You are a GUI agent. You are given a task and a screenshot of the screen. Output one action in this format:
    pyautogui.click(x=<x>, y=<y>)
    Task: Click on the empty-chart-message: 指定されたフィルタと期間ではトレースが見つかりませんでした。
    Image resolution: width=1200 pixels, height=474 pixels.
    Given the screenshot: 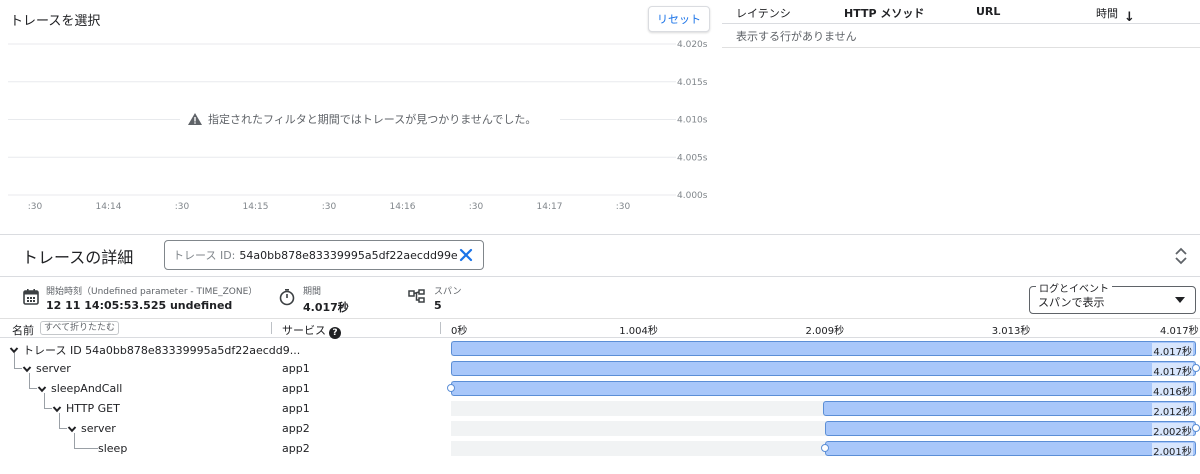 What is the action you would take?
    pyautogui.click(x=370, y=119)
    